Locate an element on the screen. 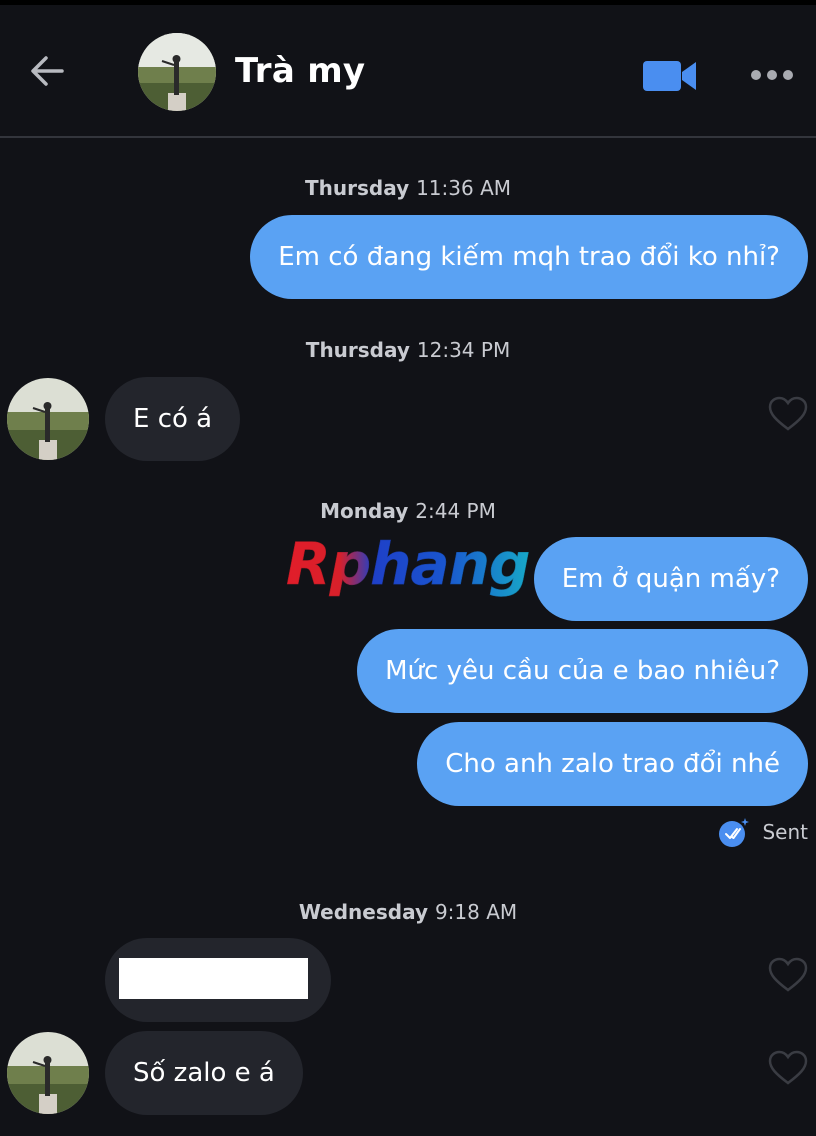  sent-label: Sent is located at coordinates (785, 832).